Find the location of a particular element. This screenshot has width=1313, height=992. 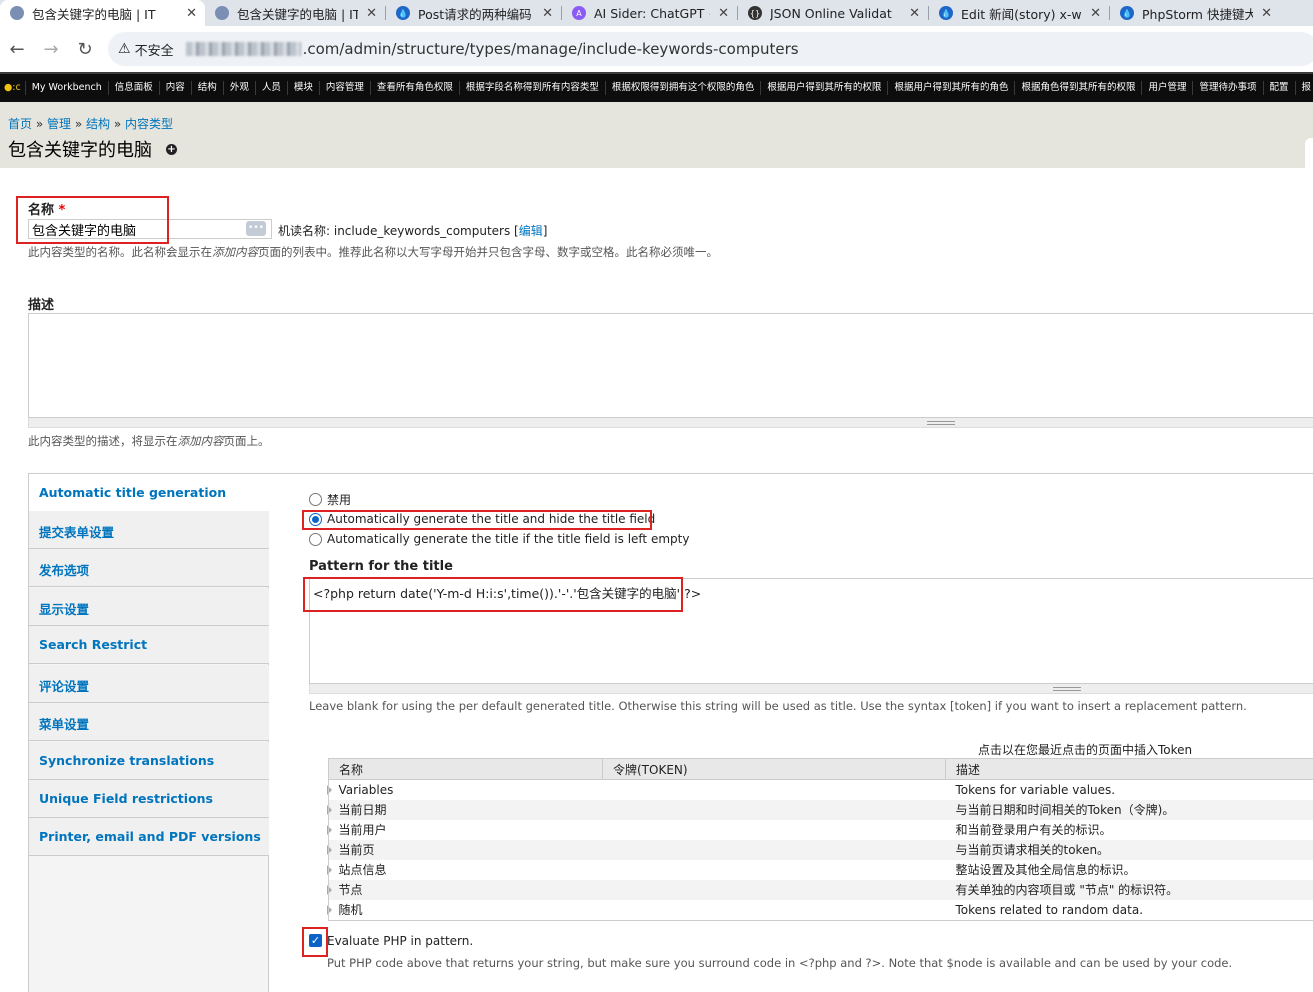

admin-menu-item: 查看所有角色权限 is located at coordinates (415, 88).